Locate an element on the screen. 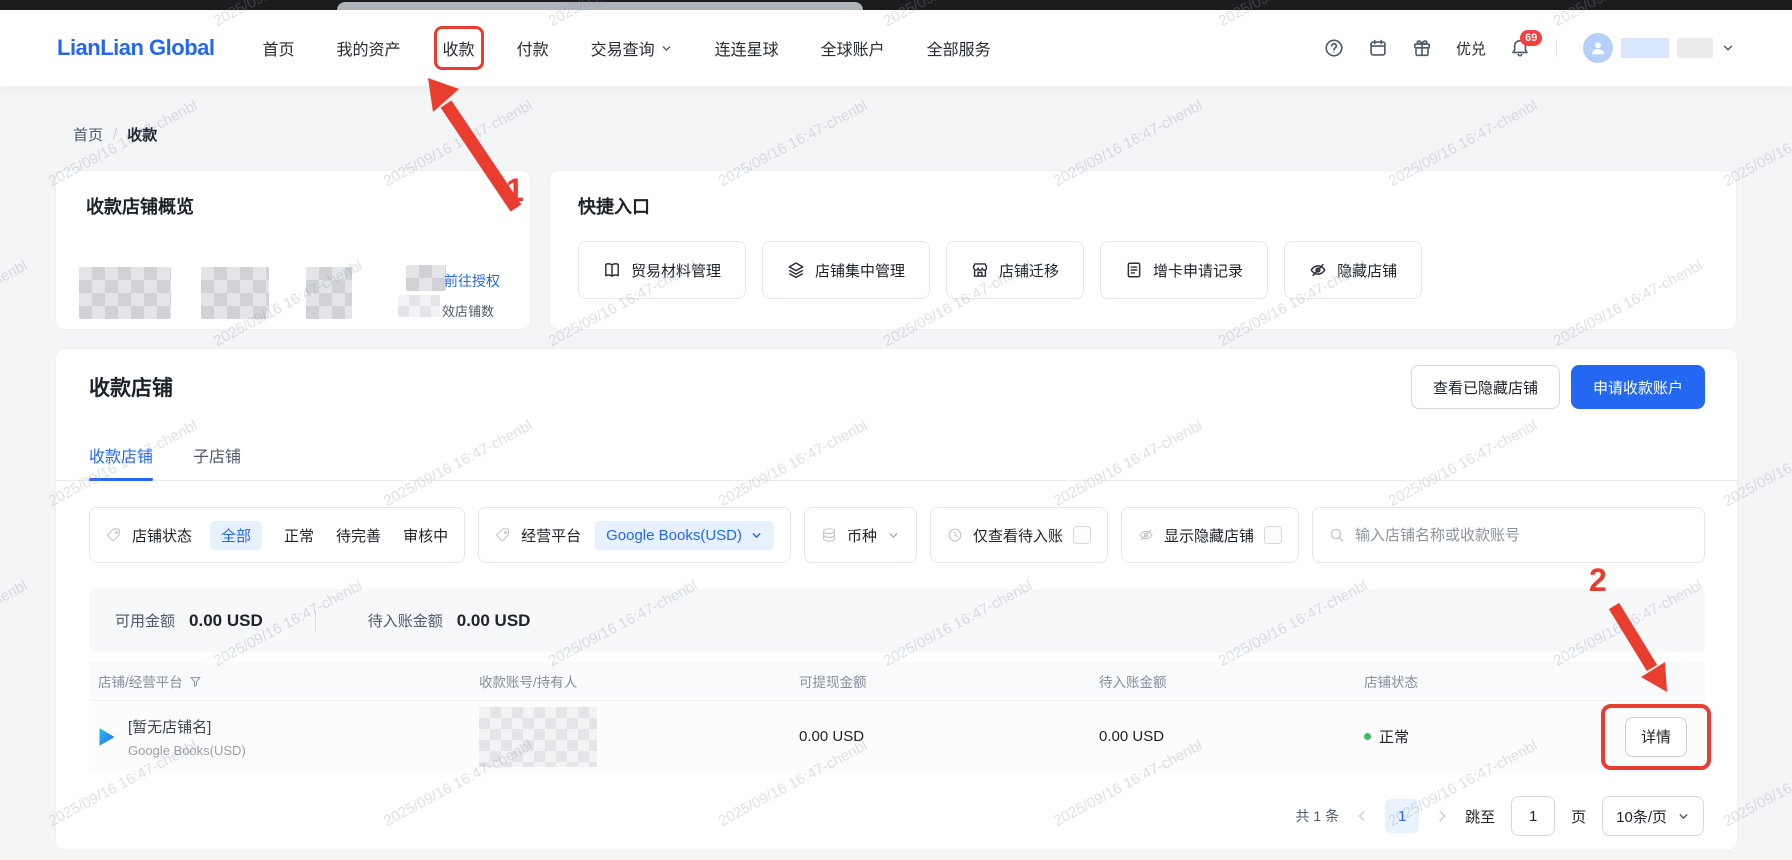 The image size is (1792, 860). layers-icon is located at coordinates (796, 270).